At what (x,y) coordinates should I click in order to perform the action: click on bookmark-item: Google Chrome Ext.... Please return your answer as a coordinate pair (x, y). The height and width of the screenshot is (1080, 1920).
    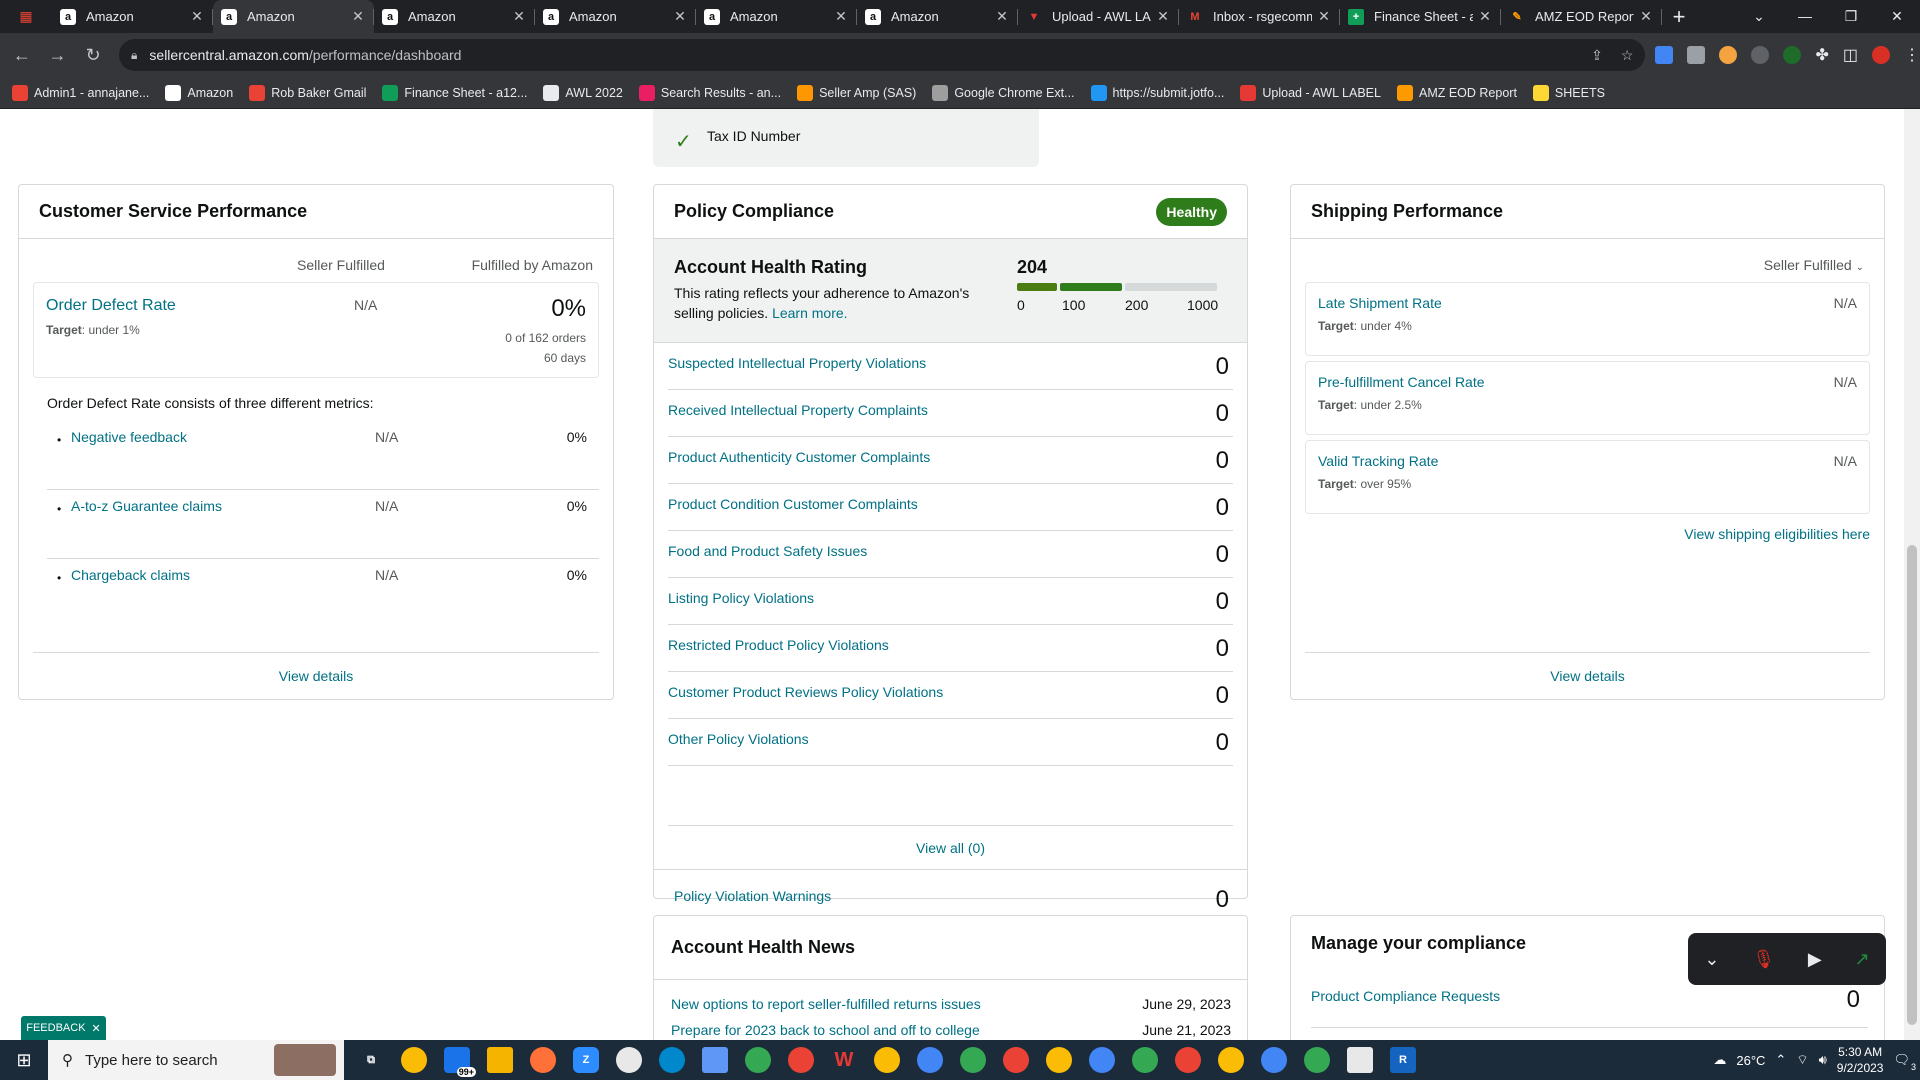
    Looking at the image, I should click on (1003, 92).